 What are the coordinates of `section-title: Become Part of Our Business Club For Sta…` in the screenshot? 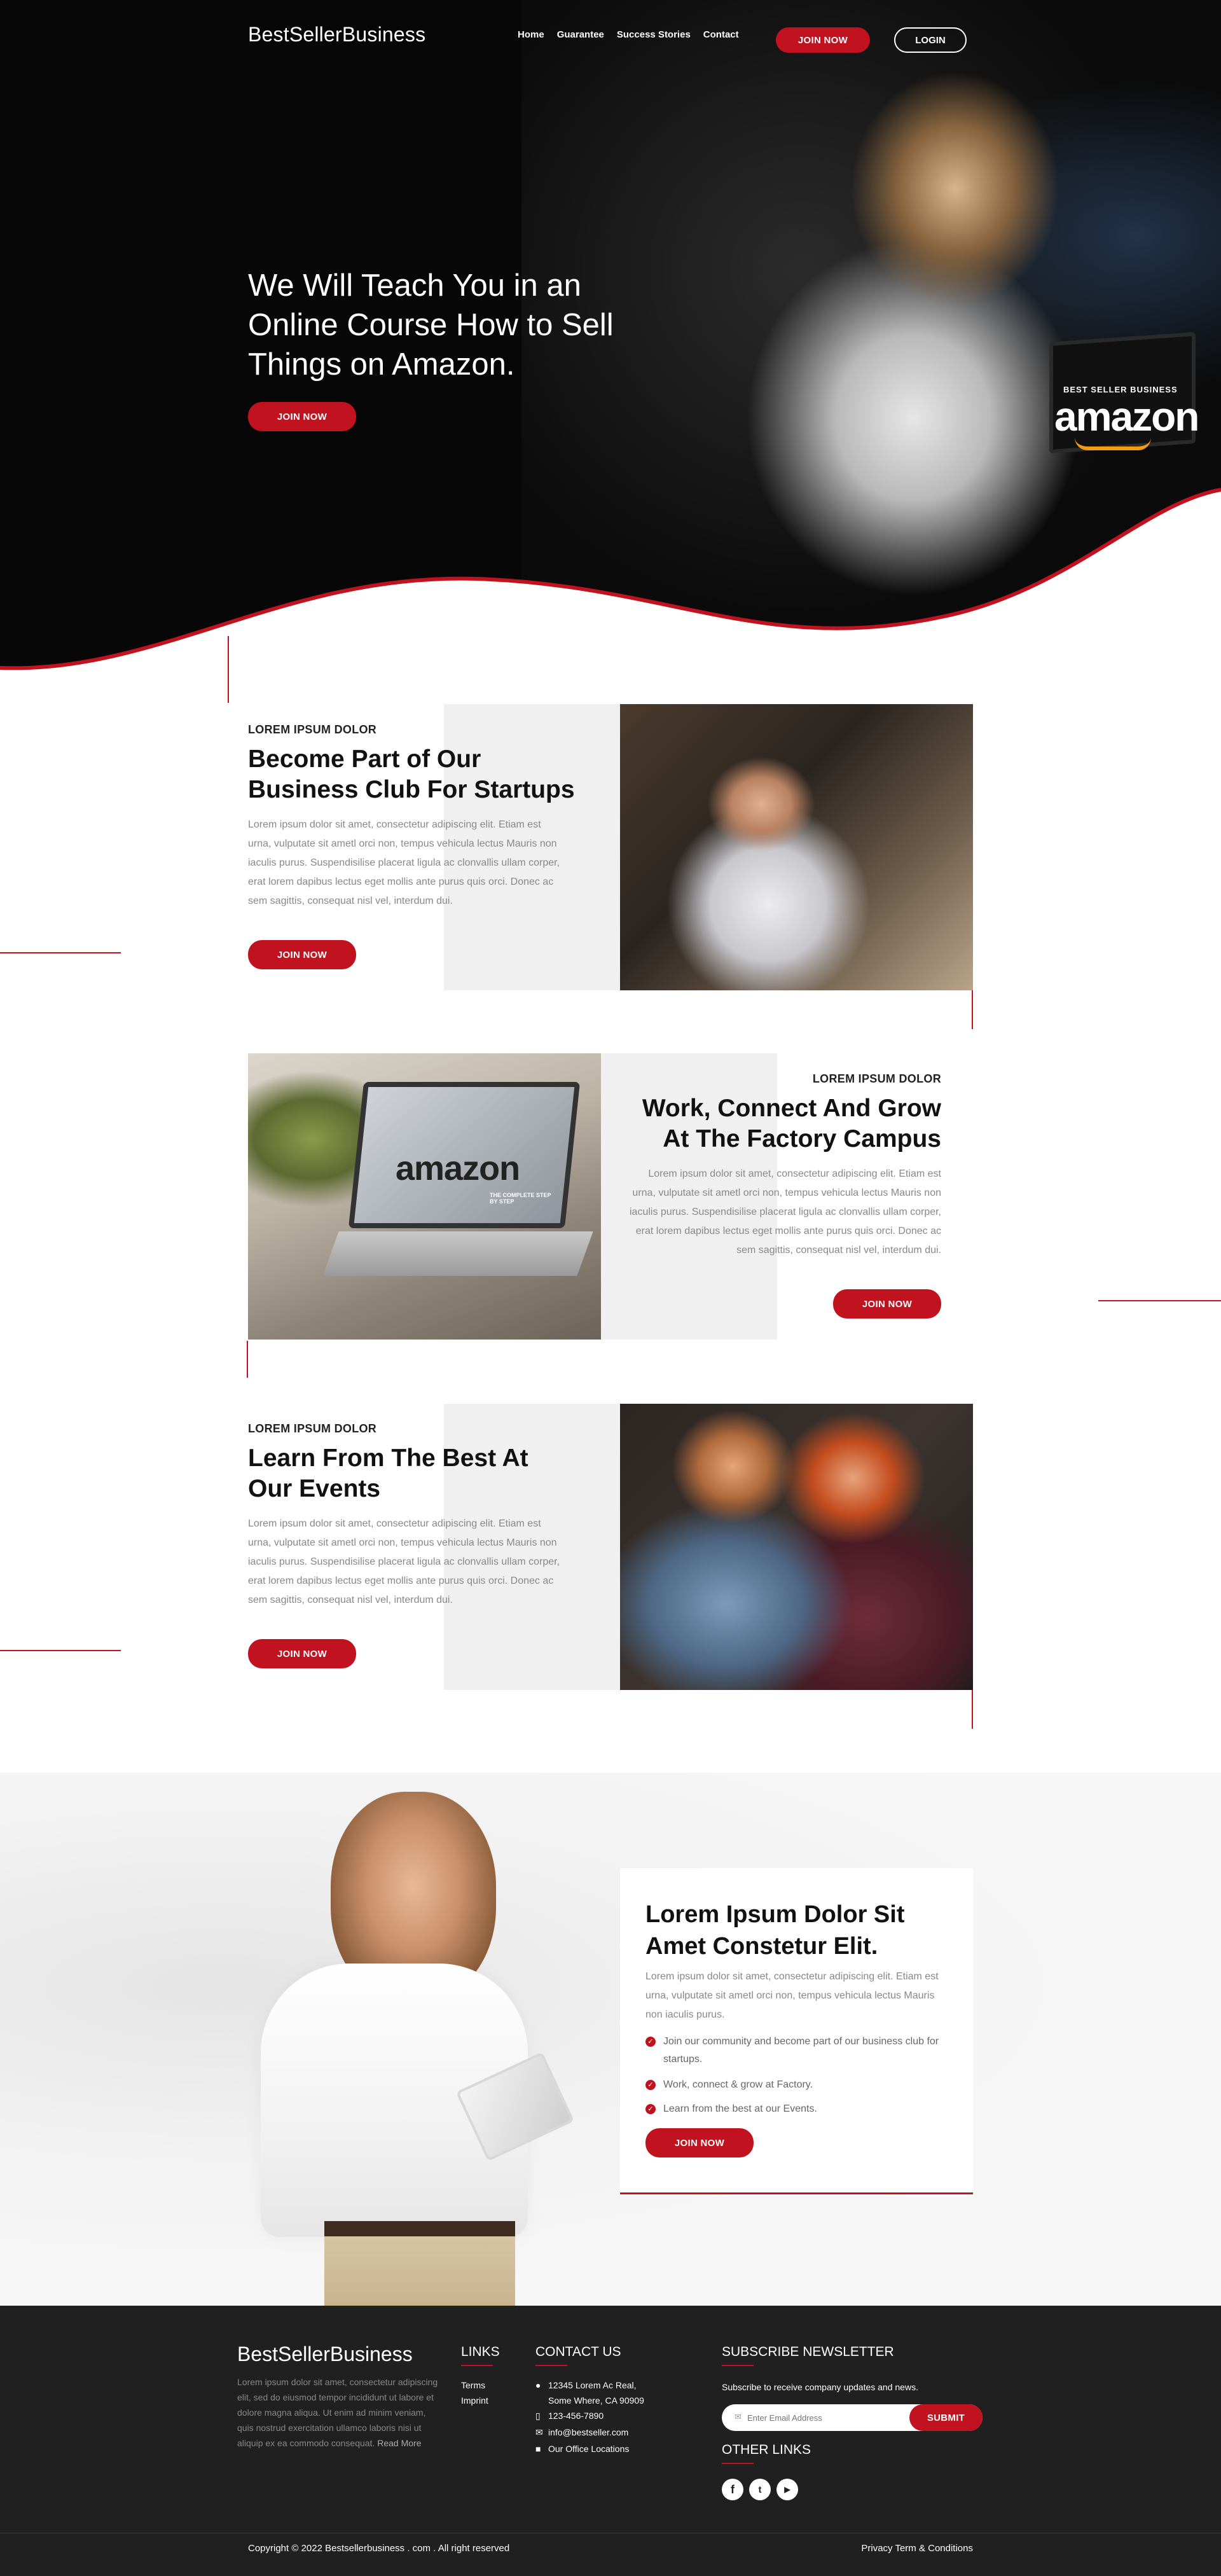 It's located at (411, 774).